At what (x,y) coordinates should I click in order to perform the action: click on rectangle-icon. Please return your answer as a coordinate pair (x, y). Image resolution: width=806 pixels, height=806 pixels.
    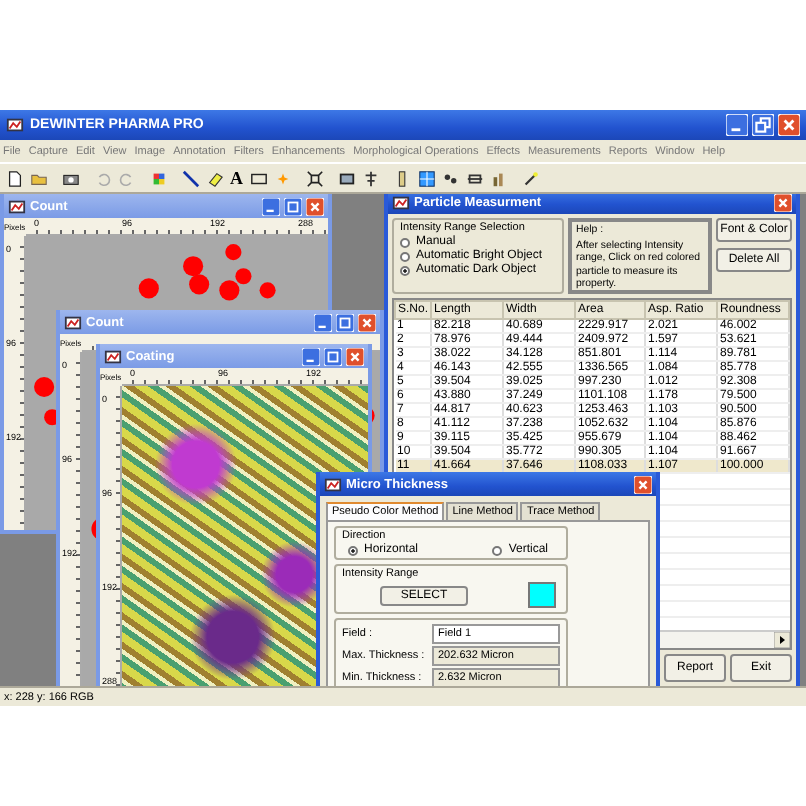
    Looking at the image, I should click on (258, 178).